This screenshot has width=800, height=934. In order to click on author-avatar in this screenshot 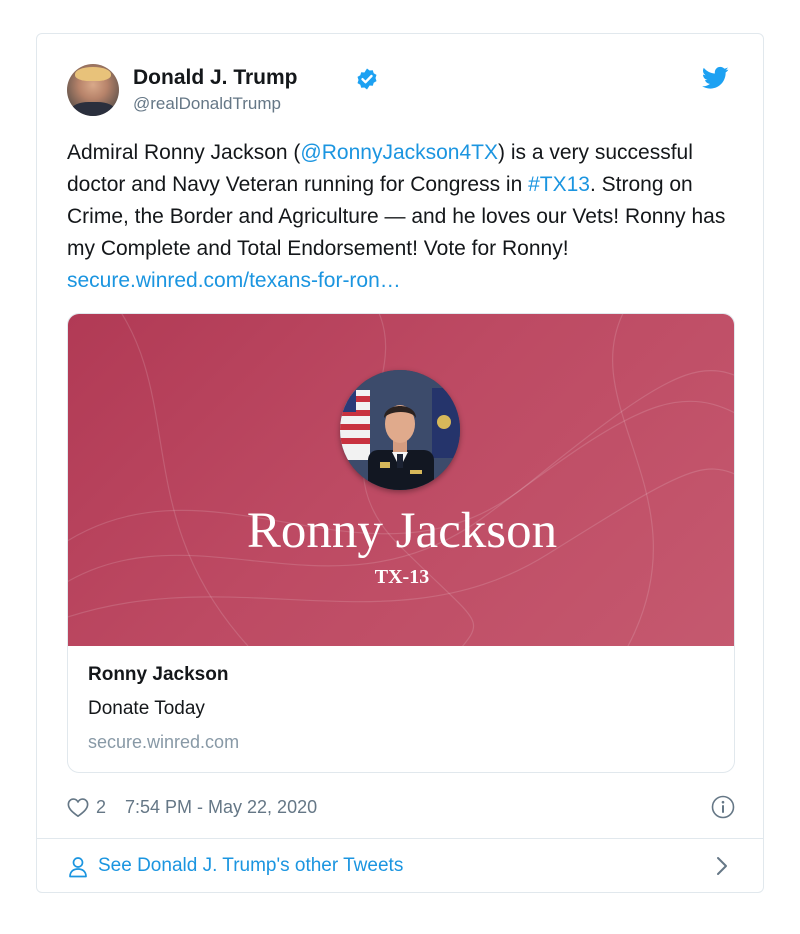, I will do `click(93, 90)`.